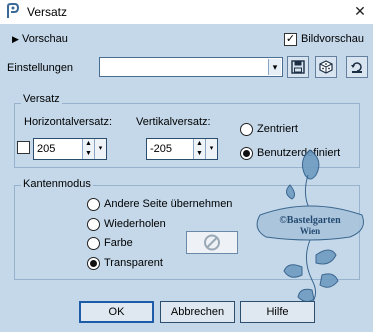 The height and width of the screenshot is (332, 373). I want to click on reset-icon, so click(356, 67).